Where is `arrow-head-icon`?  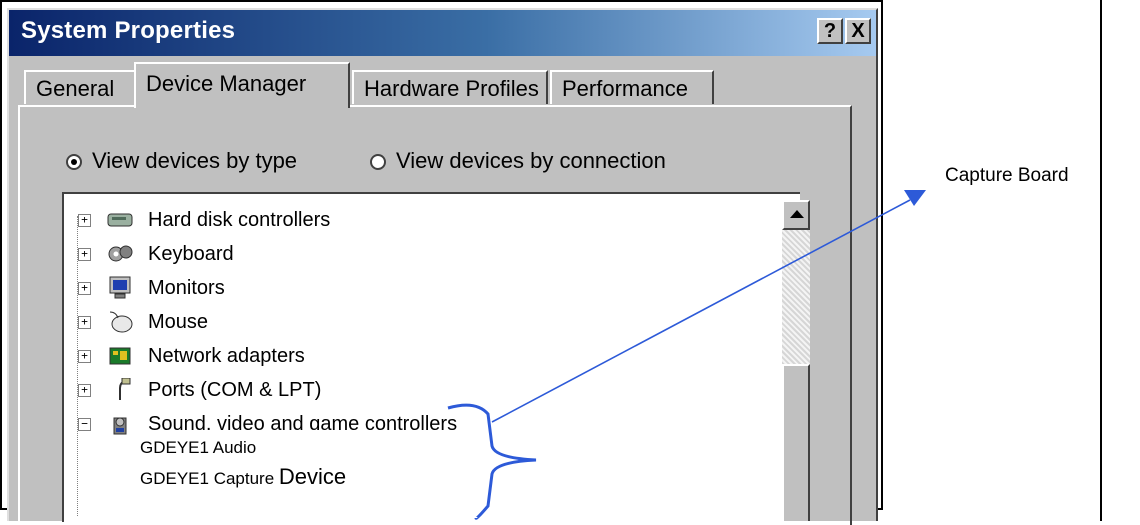
arrow-head-icon is located at coordinates (915, 198).